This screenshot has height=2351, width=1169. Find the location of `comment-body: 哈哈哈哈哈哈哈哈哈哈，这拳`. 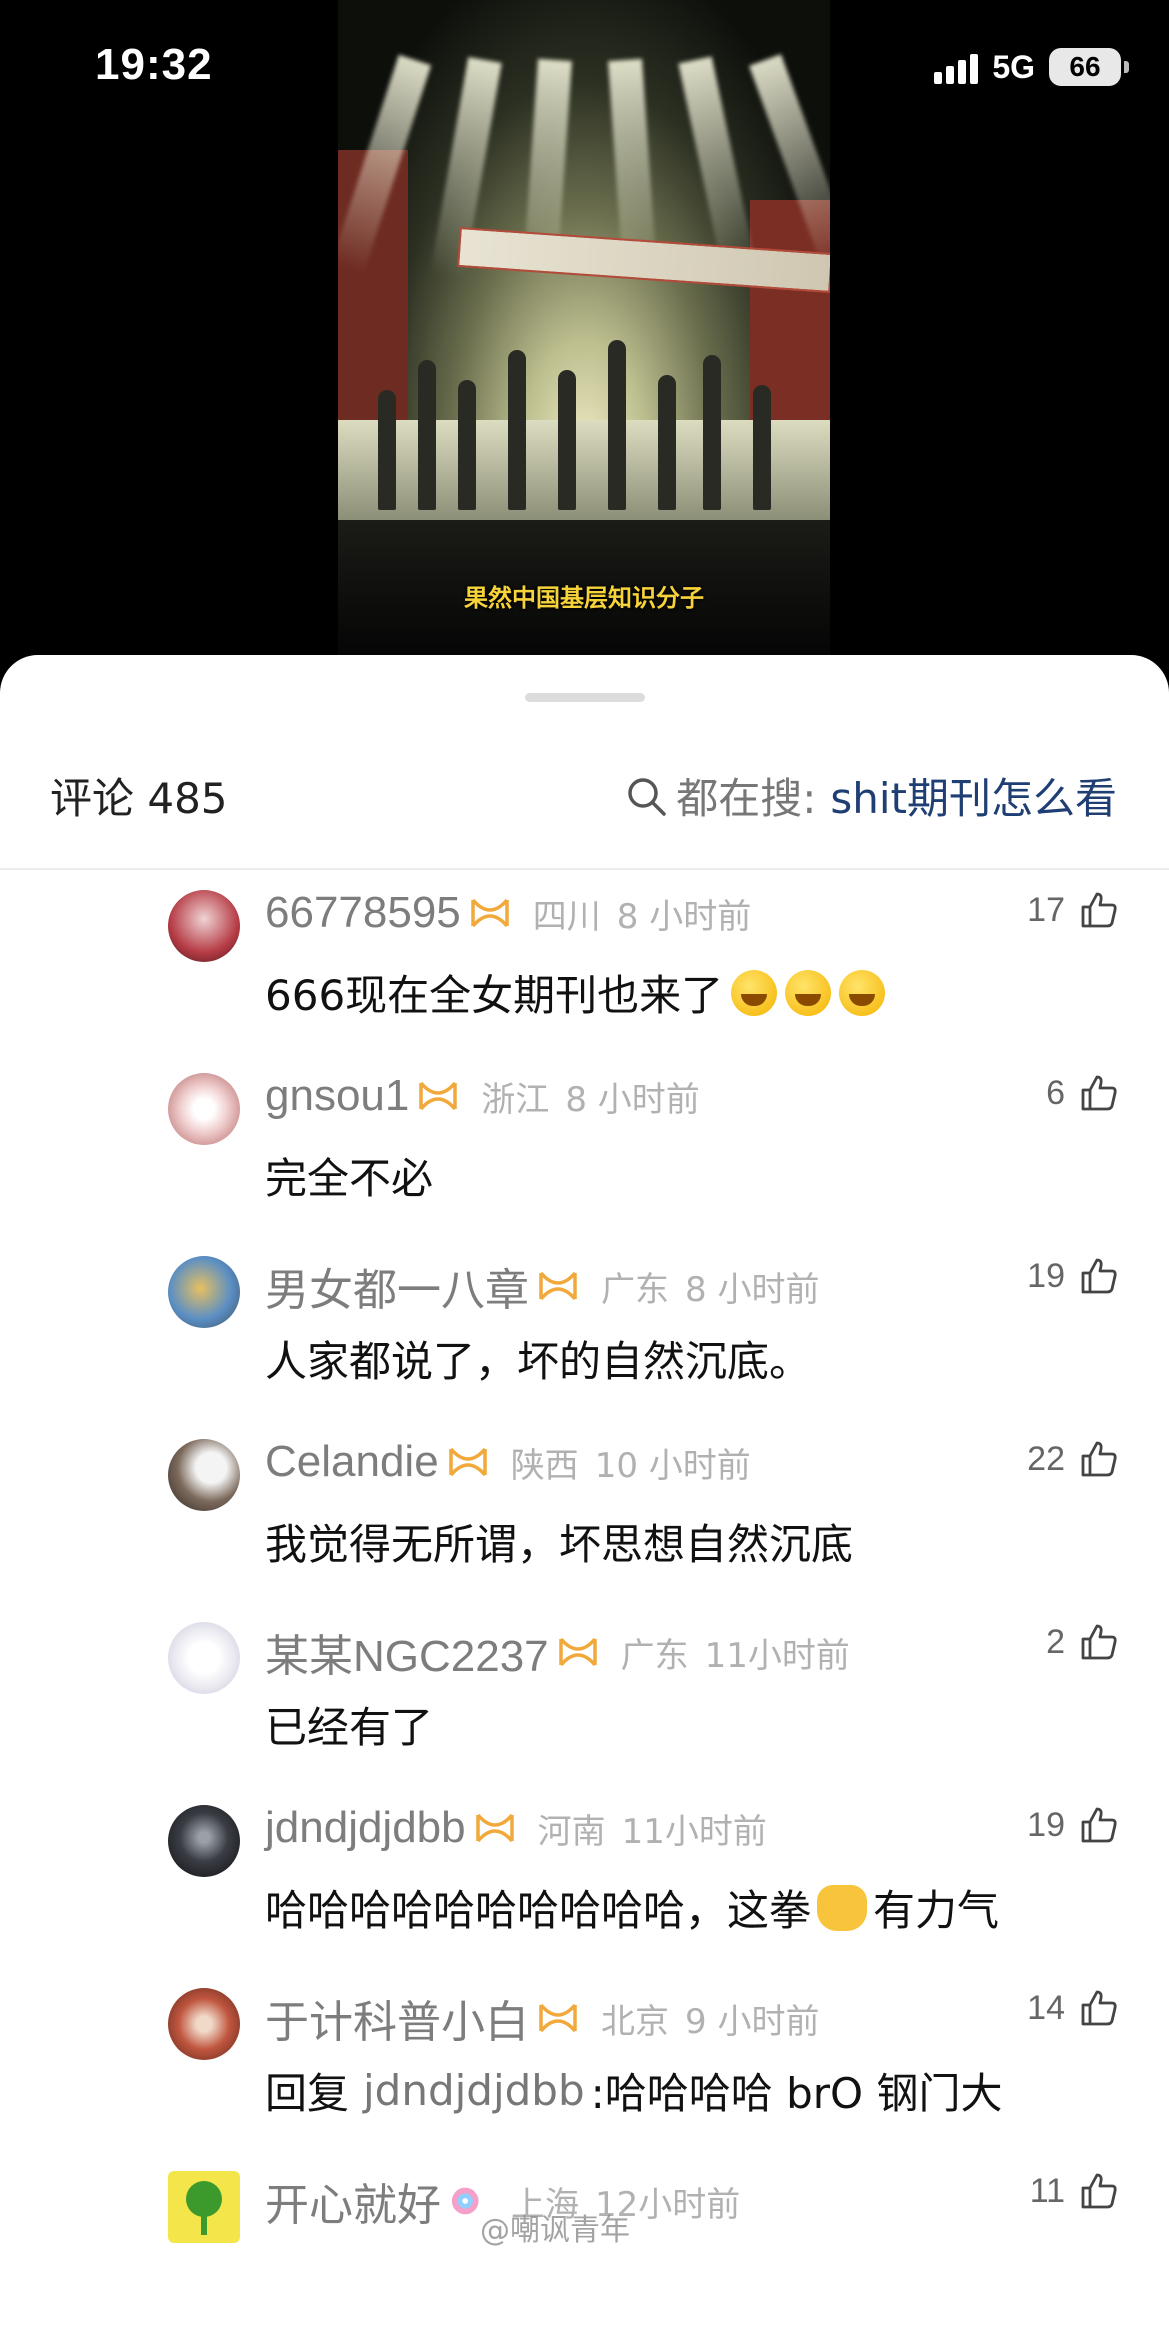

comment-body: 哈哈哈哈哈哈哈哈哈哈，这拳 is located at coordinates (538, 1910).